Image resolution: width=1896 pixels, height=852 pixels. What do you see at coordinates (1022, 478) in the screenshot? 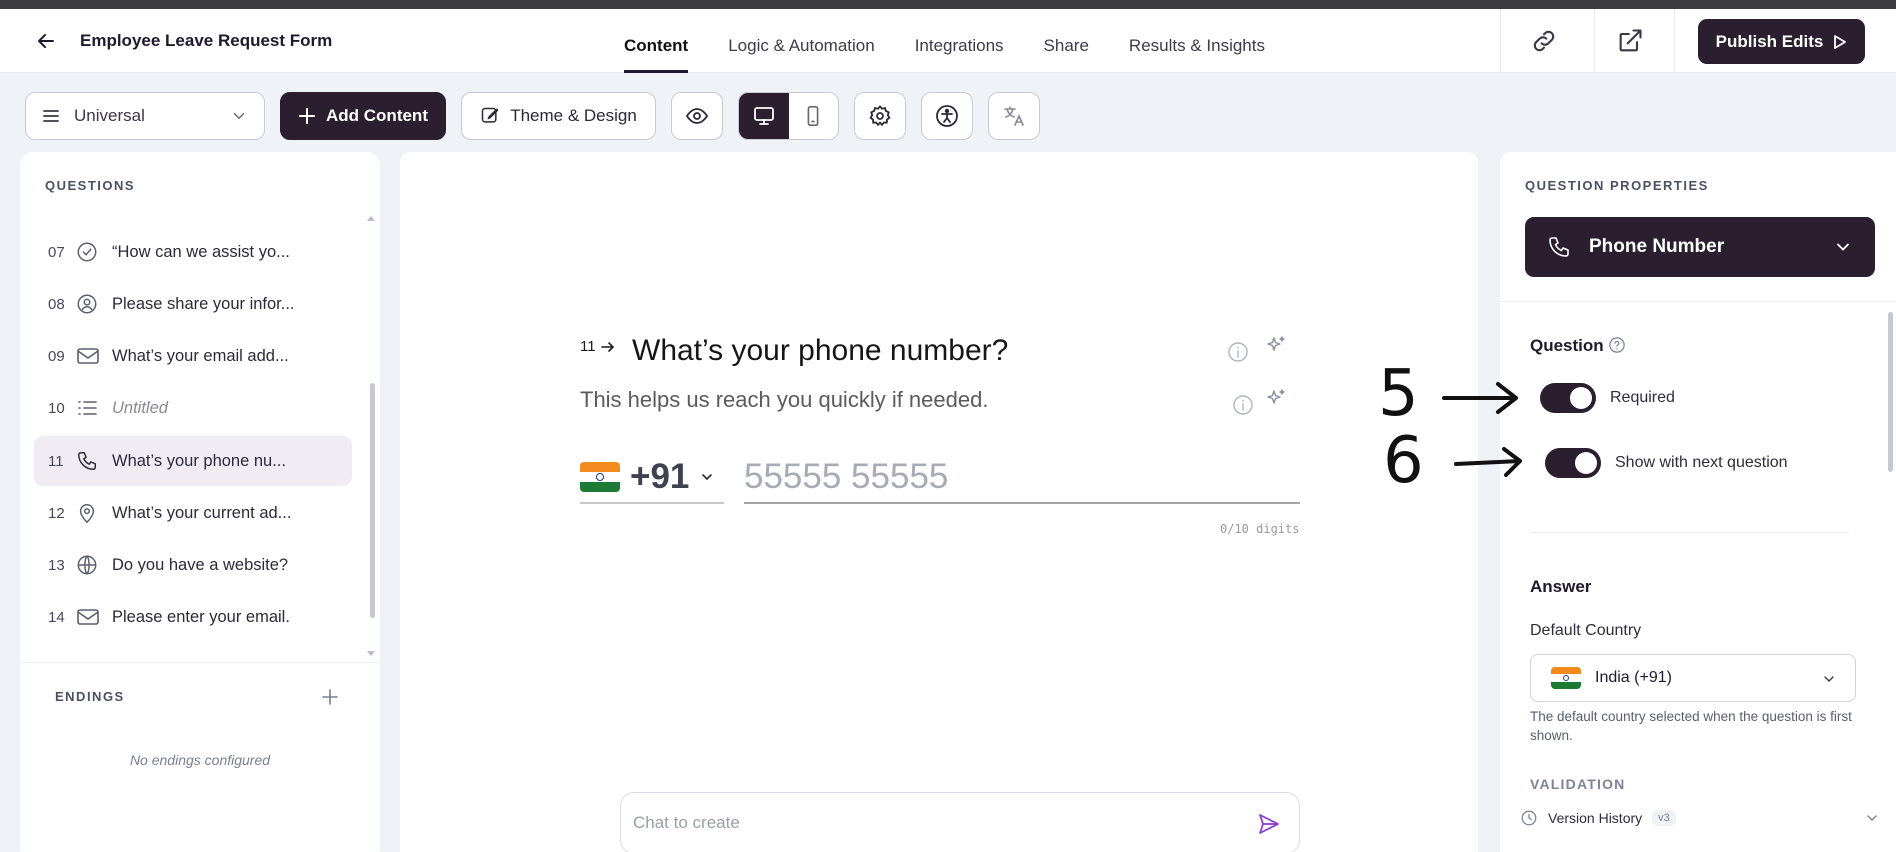
I see `phone-number-input: 55555 55555` at bounding box center [1022, 478].